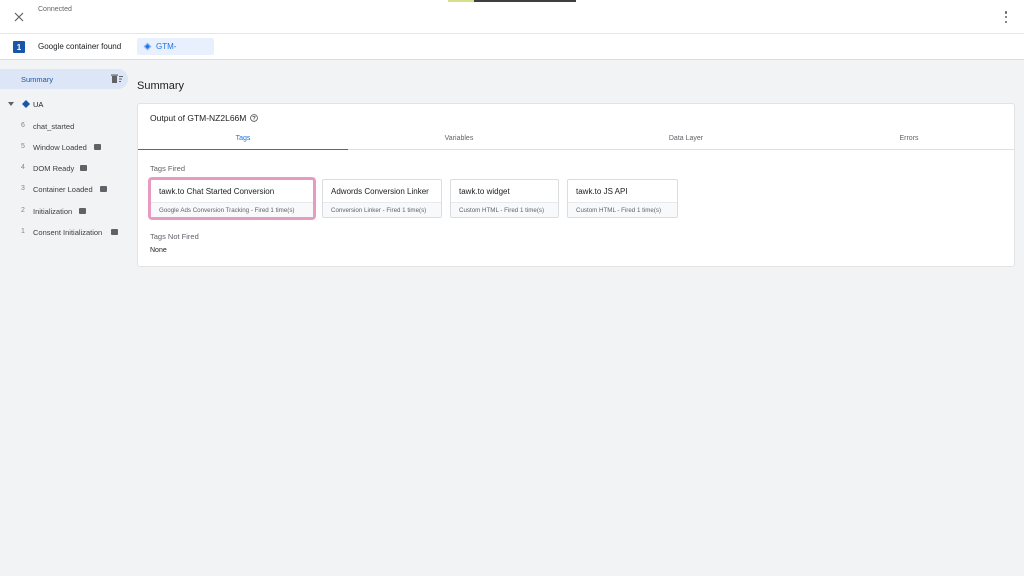  Describe the element at coordinates (158, 250) in the screenshot. I see `tags-not-fired-value: None` at that location.